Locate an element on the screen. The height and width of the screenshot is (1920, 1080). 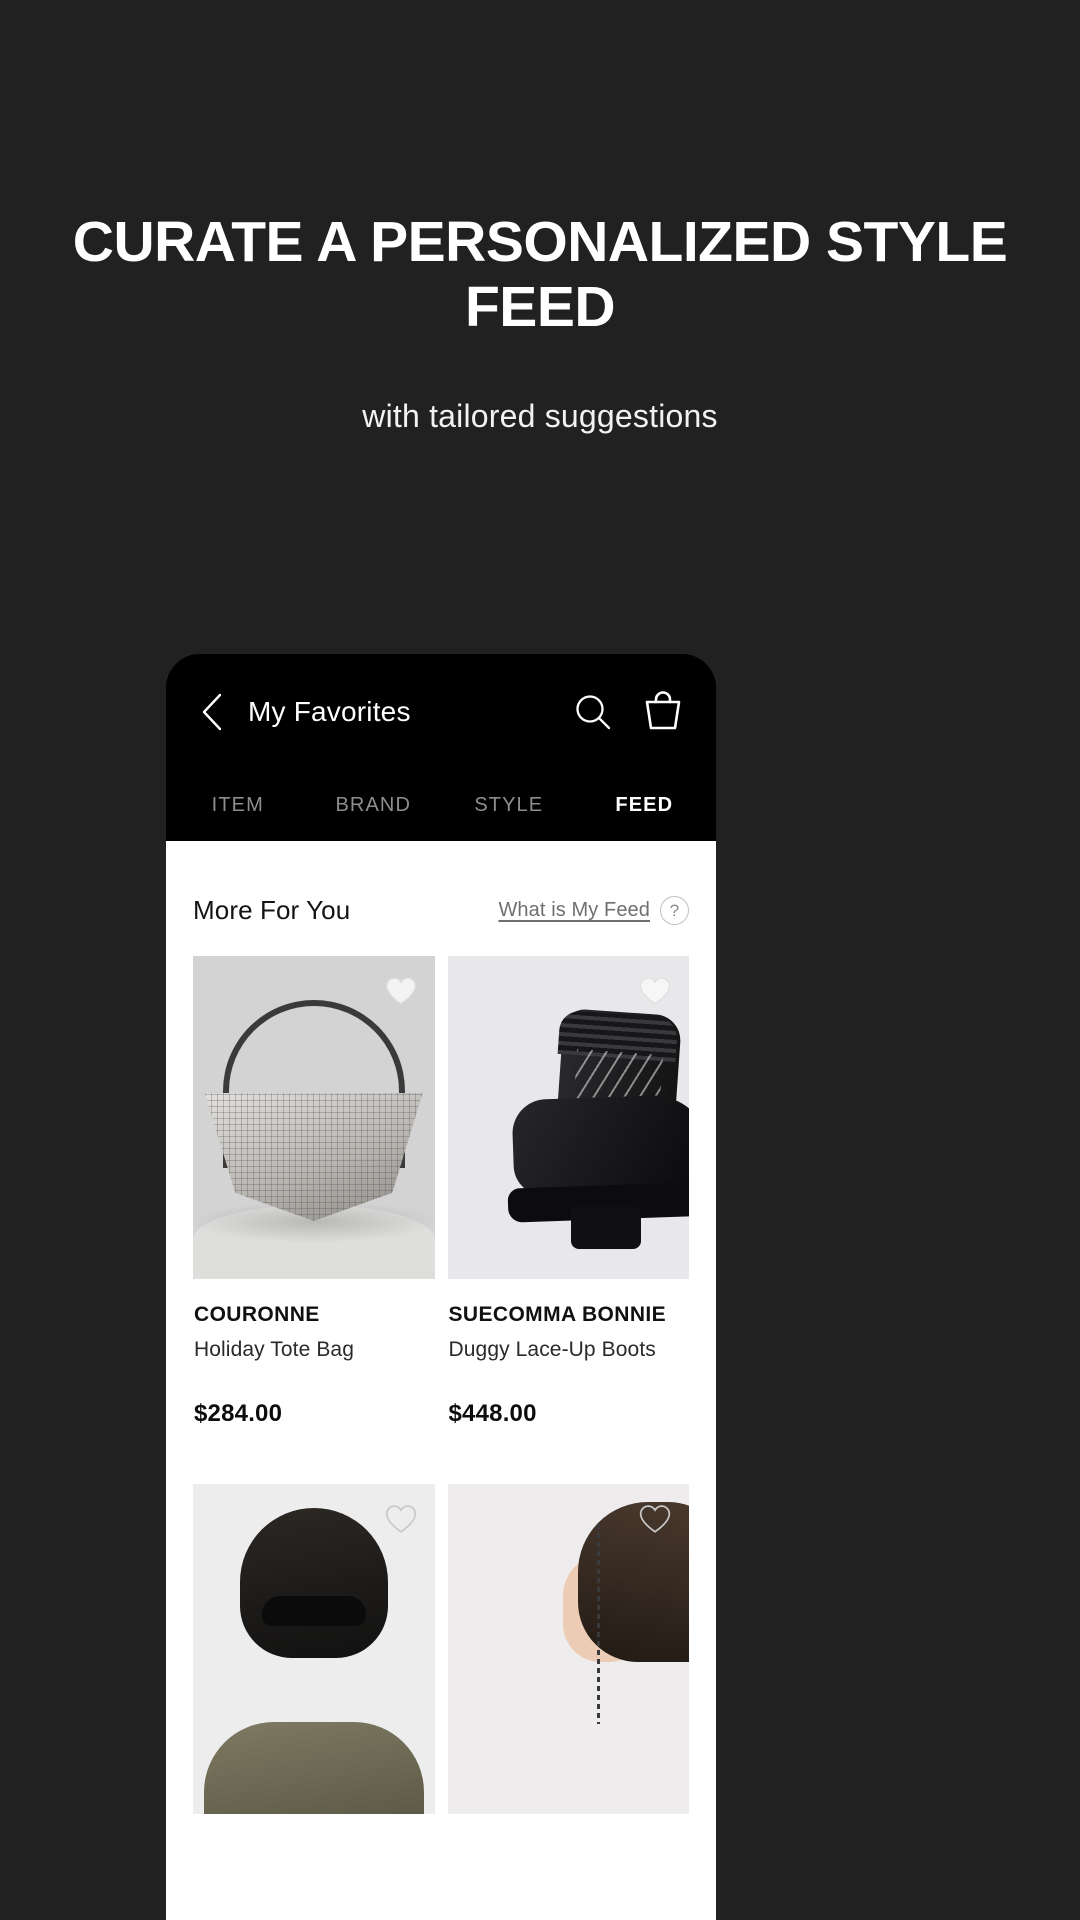
help-link-label: What is My Feed is located at coordinates (574, 910).